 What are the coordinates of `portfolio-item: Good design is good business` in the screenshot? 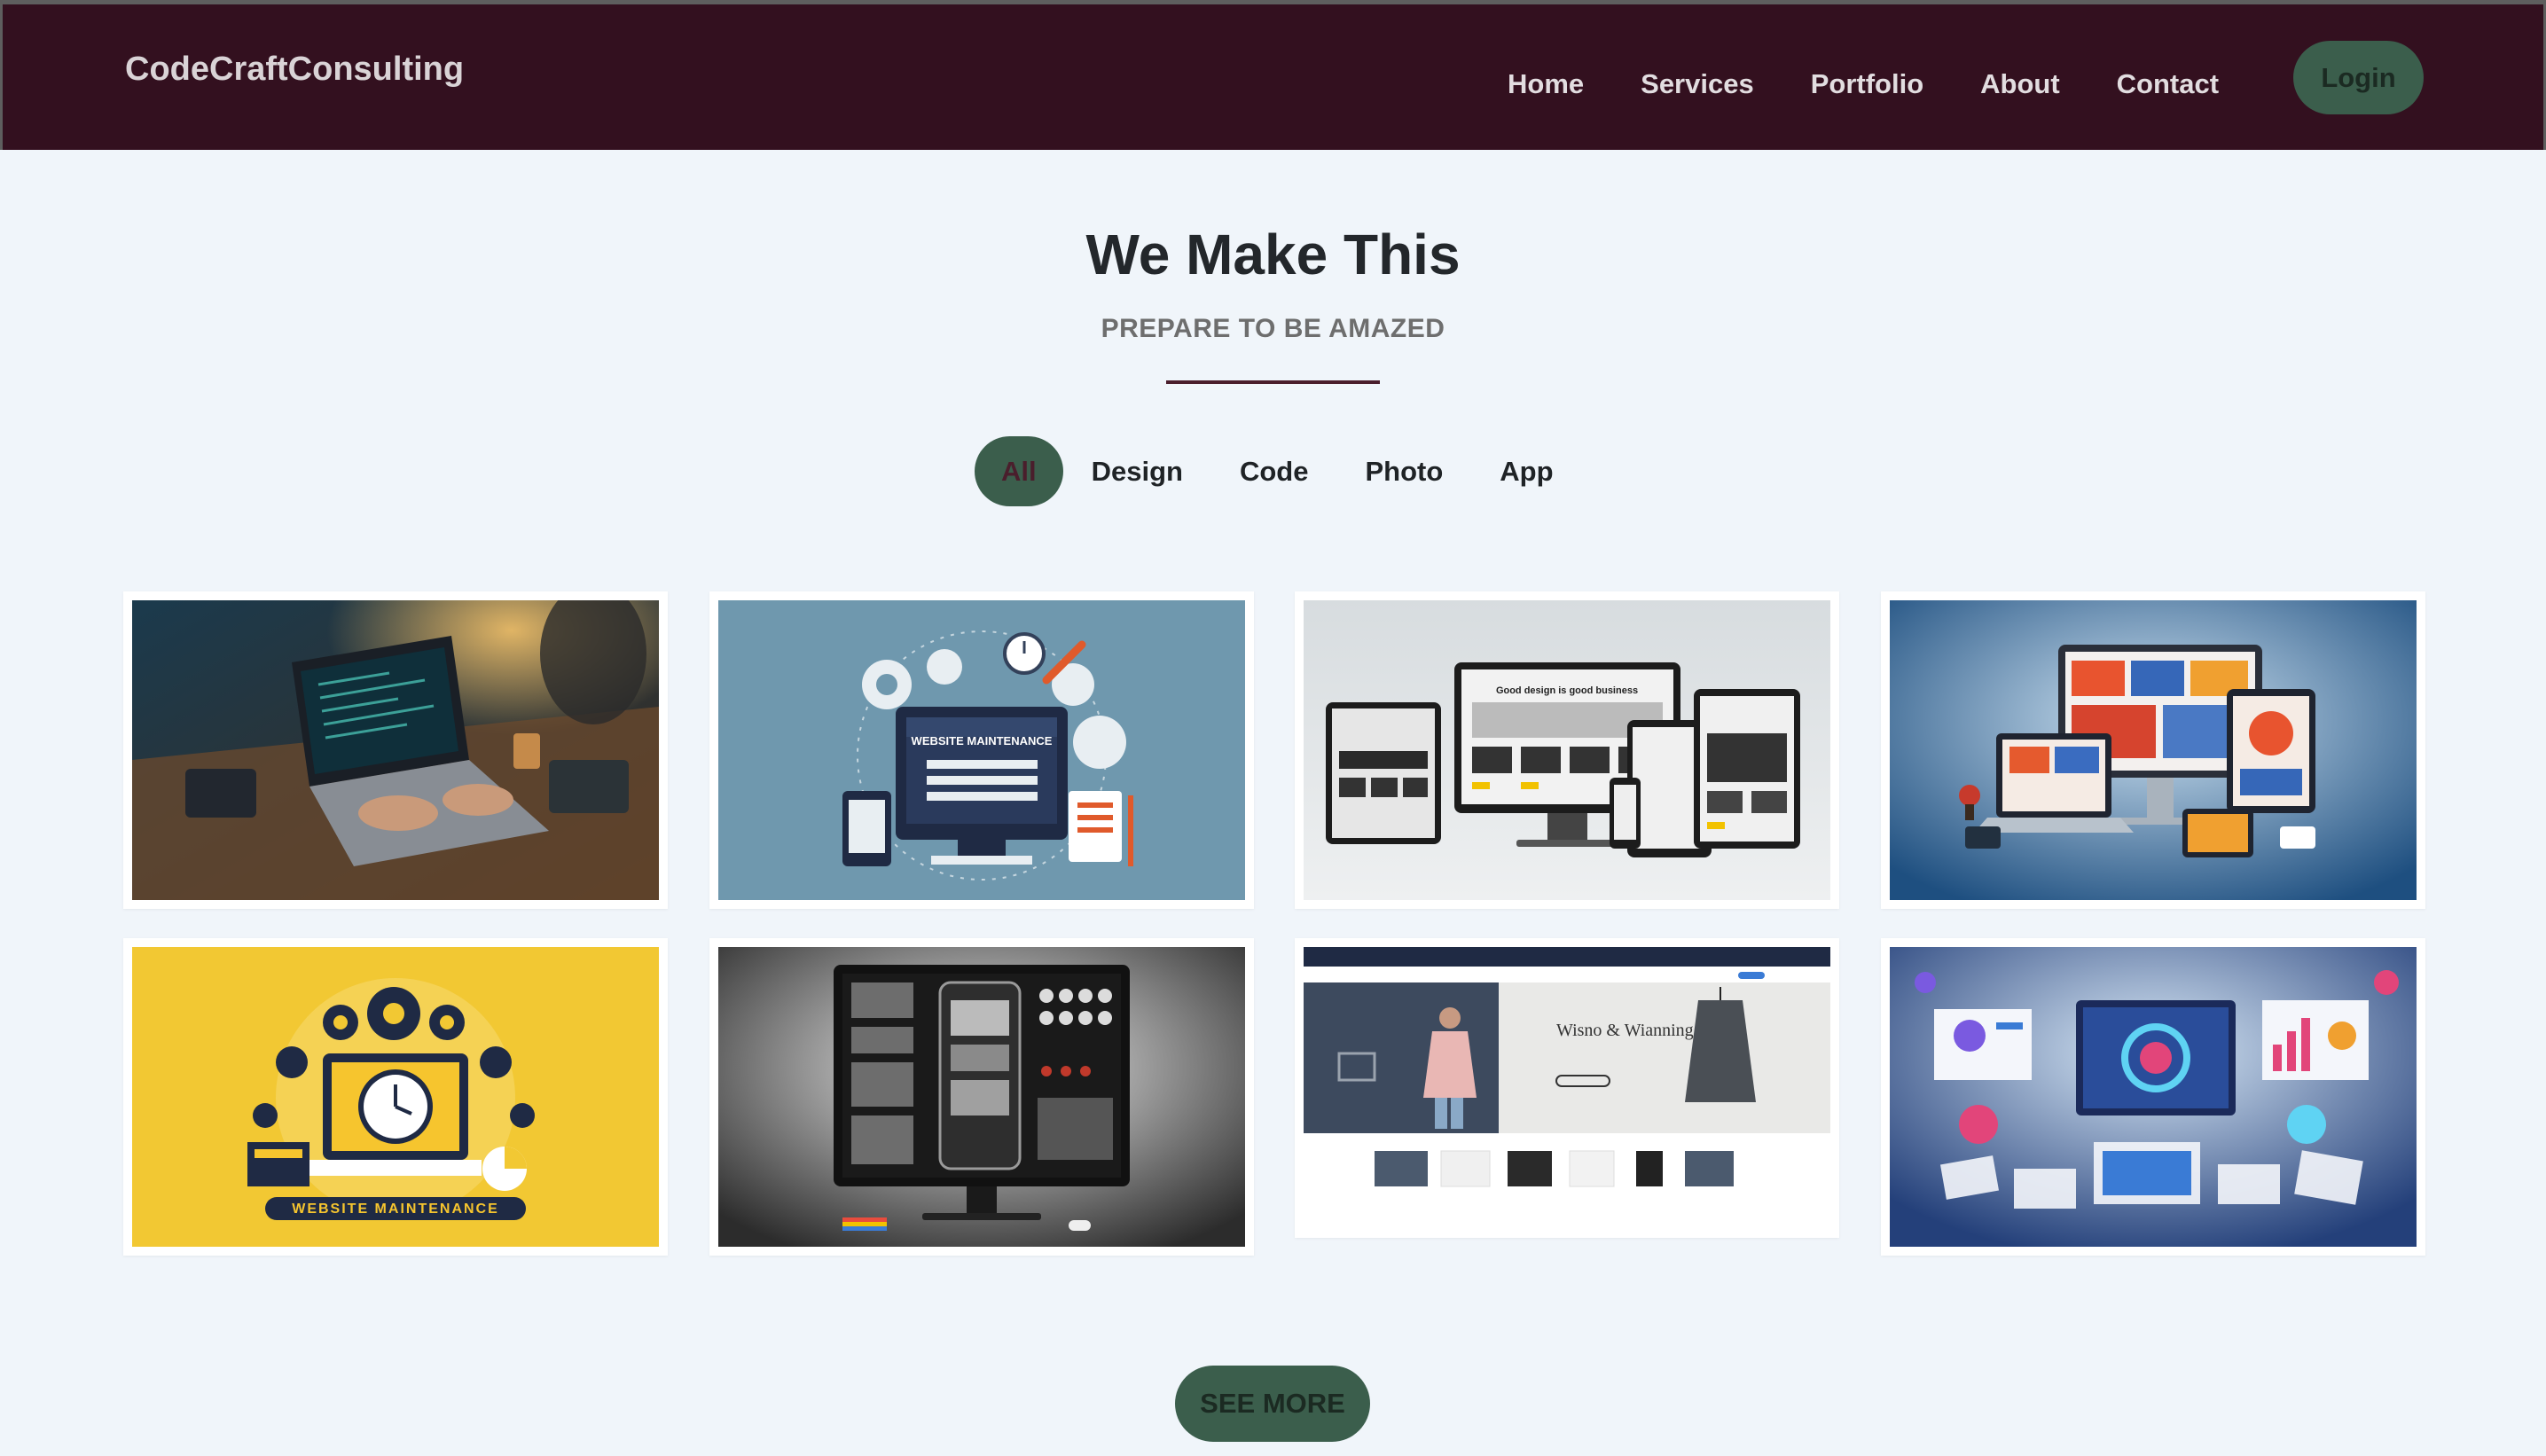 It's located at (1567, 750).